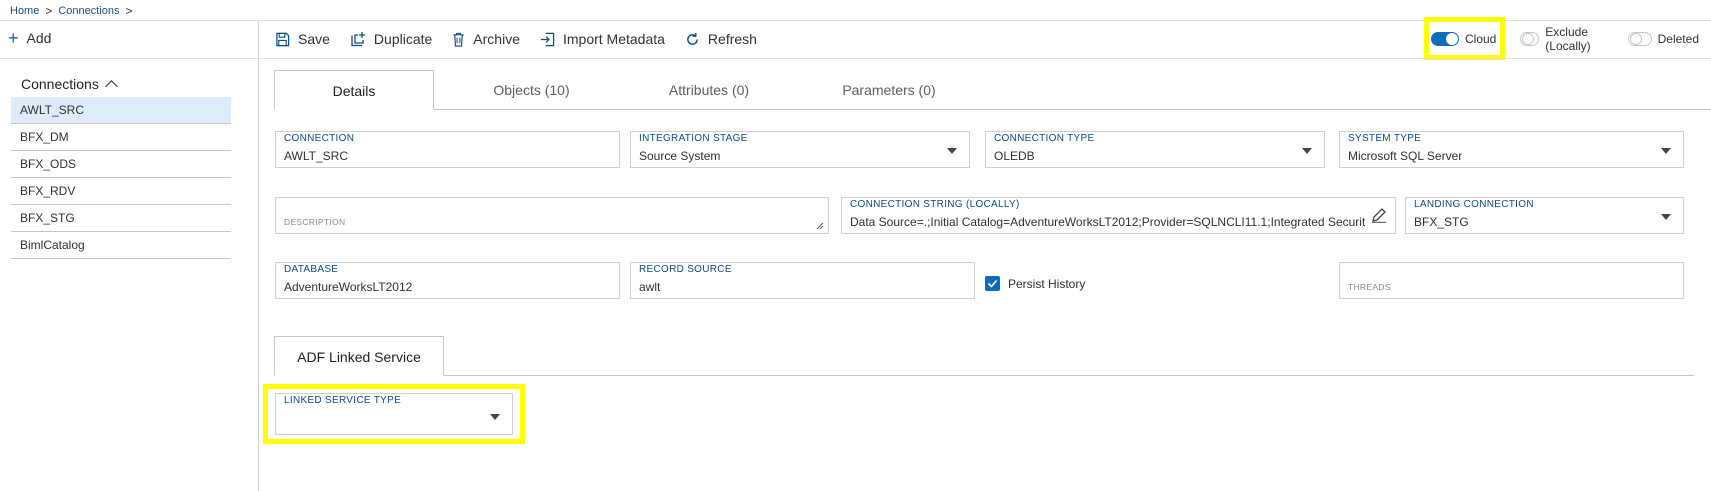 The image size is (1711, 491). I want to click on list-item: AWLT_SRC, so click(121, 110).